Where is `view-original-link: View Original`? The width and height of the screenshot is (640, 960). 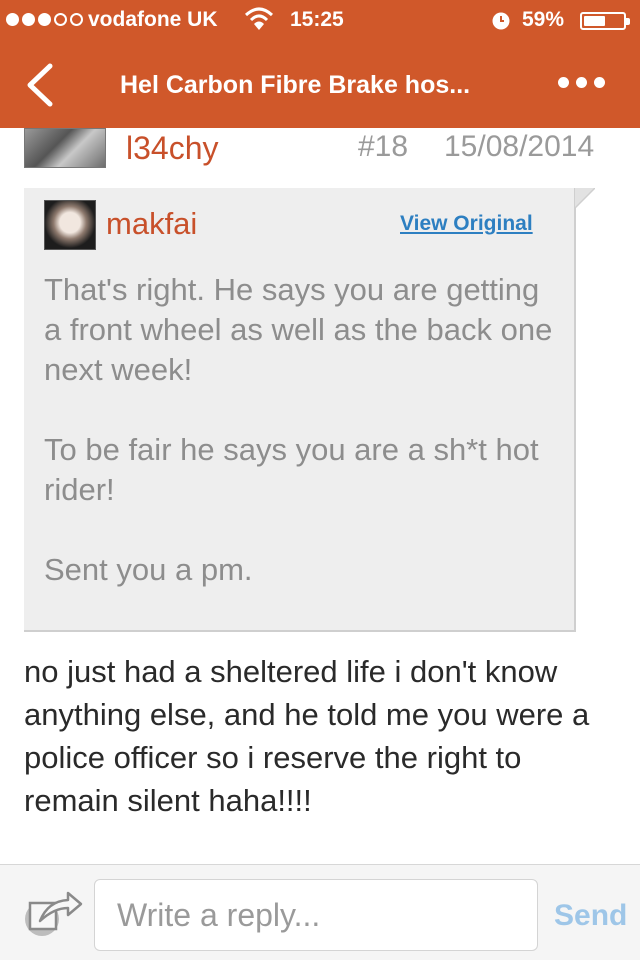
view-original-link: View Original is located at coordinates (466, 224).